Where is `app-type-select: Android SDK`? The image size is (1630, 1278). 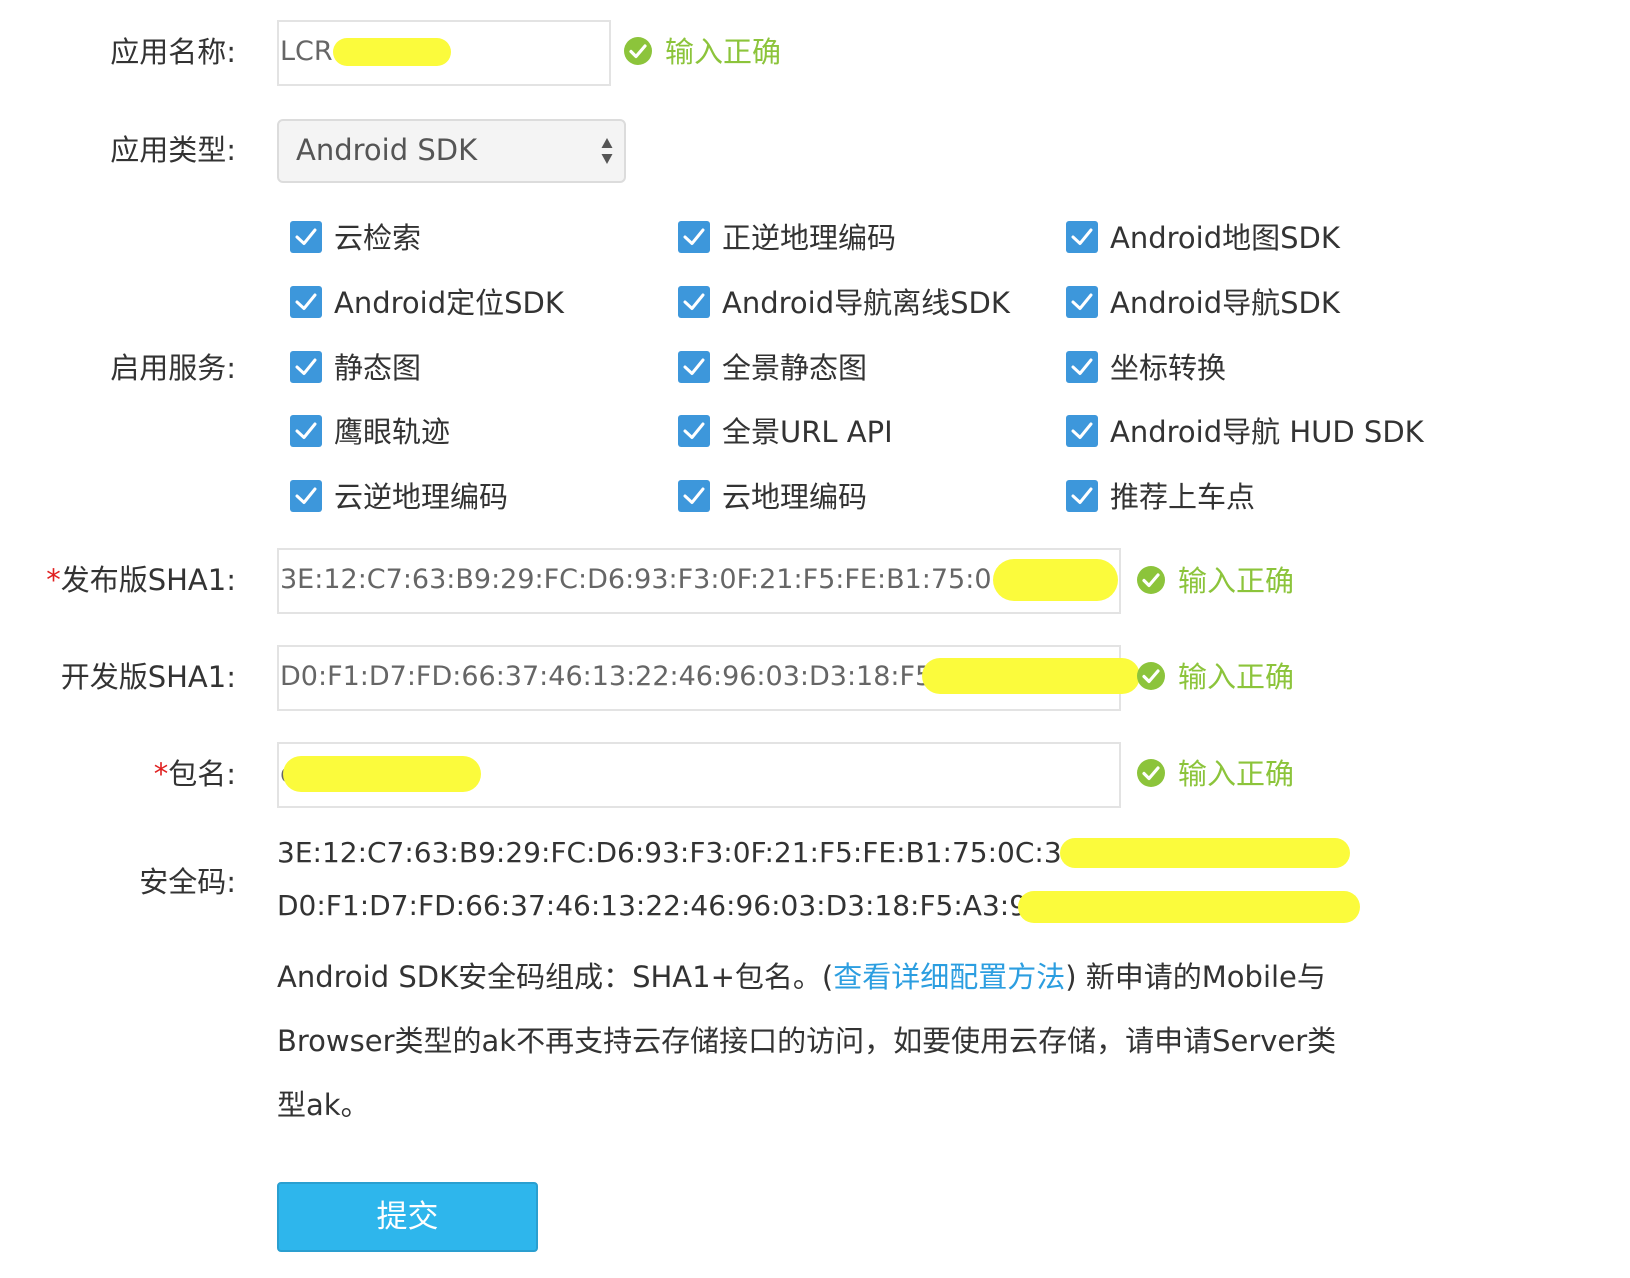
app-type-select: Android SDK is located at coordinates (451, 151).